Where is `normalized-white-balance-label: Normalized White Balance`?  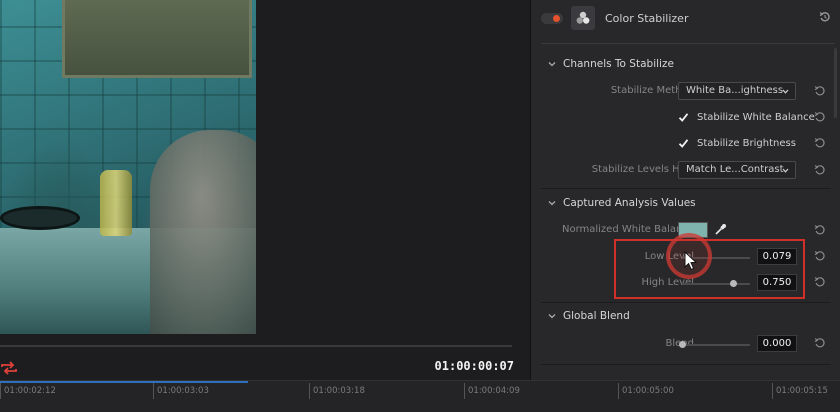 normalized-white-balance-label: Normalized White Balance is located at coordinates (627, 229).